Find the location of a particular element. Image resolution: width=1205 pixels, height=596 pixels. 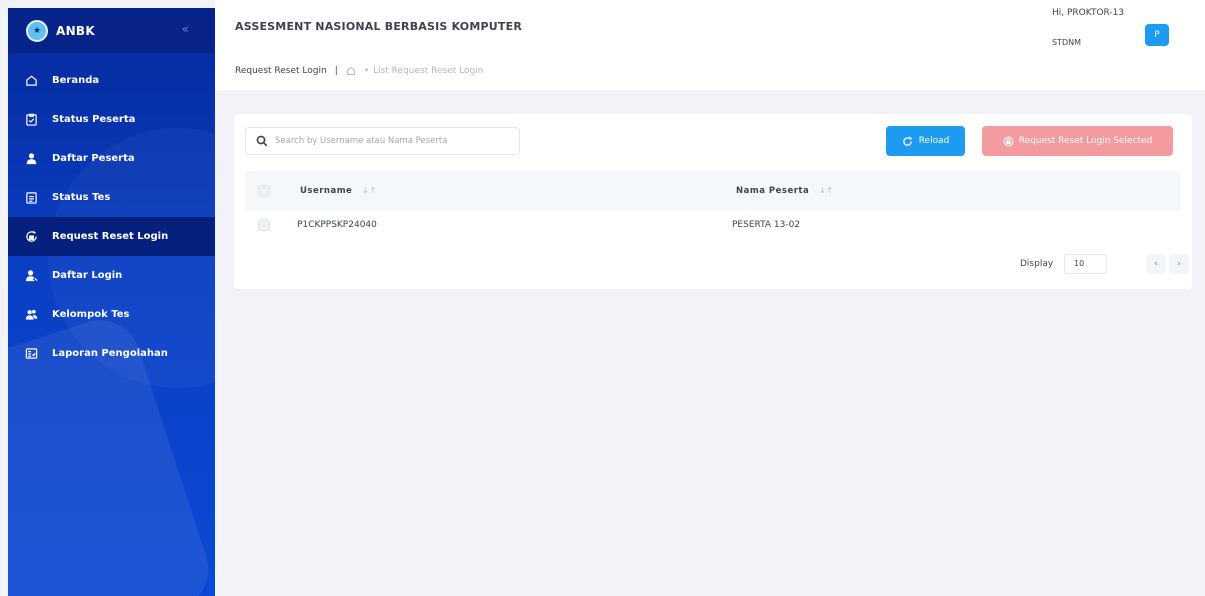

sidebar-item-request-reset-login: Request Reset Login is located at coordinates (111, 236).